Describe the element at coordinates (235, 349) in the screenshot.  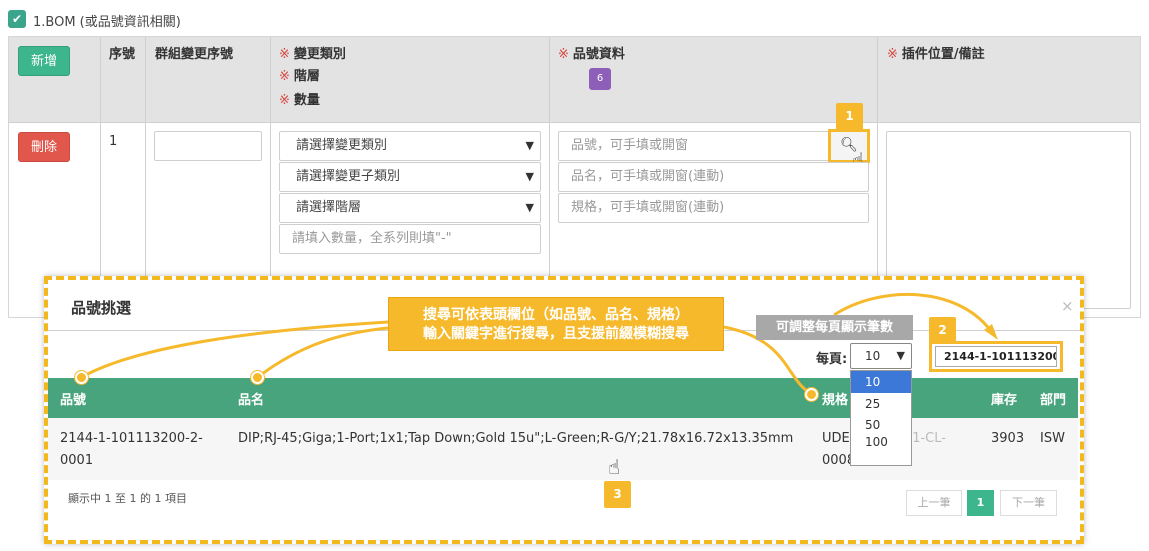
I see `arrow-to-part-no` at that location.